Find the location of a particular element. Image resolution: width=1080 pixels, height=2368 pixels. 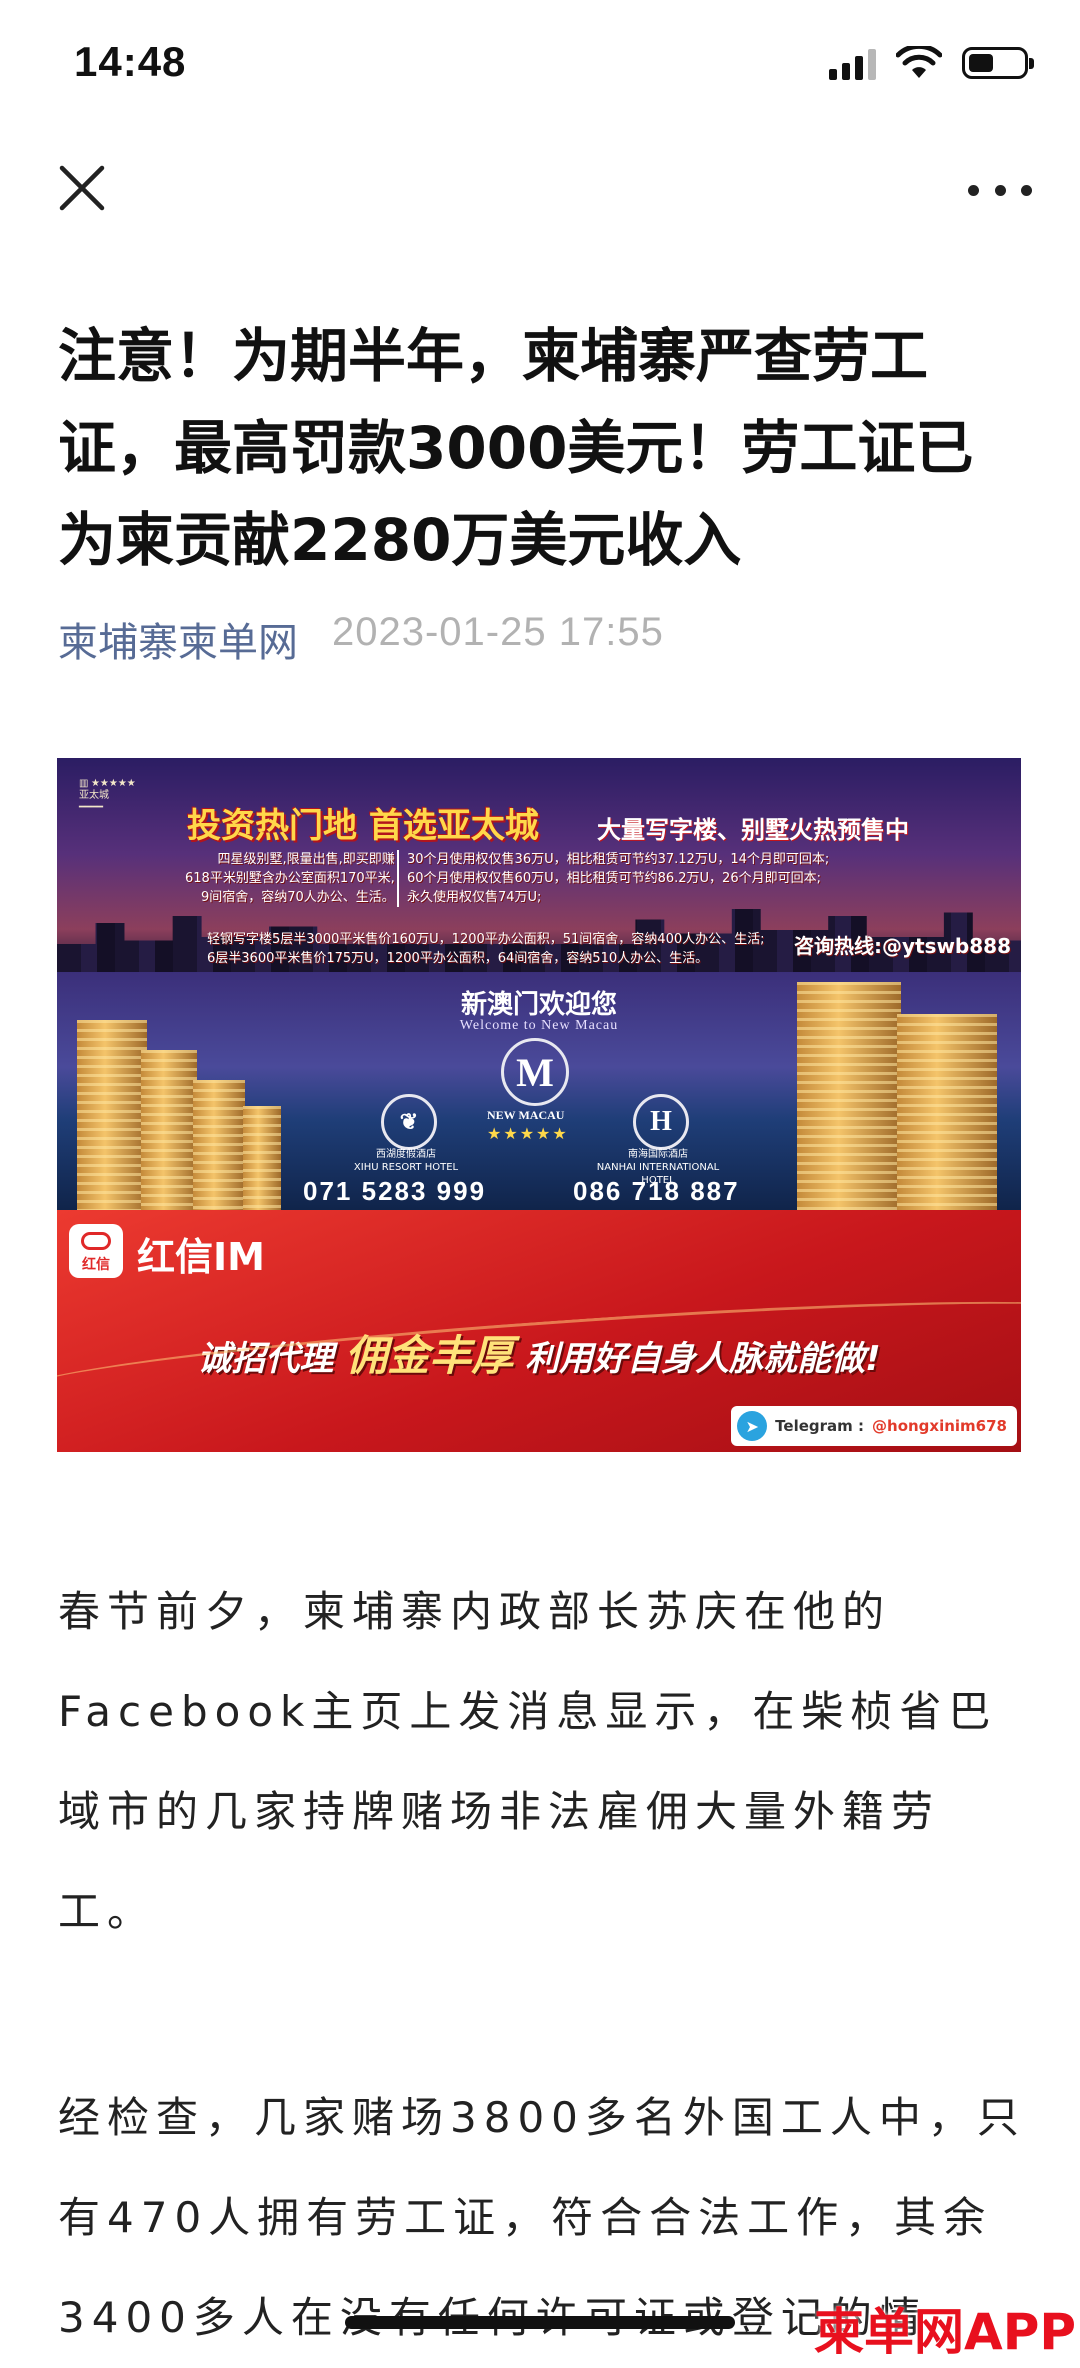

hotel-right-phone: 086 718 887 is located at coordinates (656, 1191).